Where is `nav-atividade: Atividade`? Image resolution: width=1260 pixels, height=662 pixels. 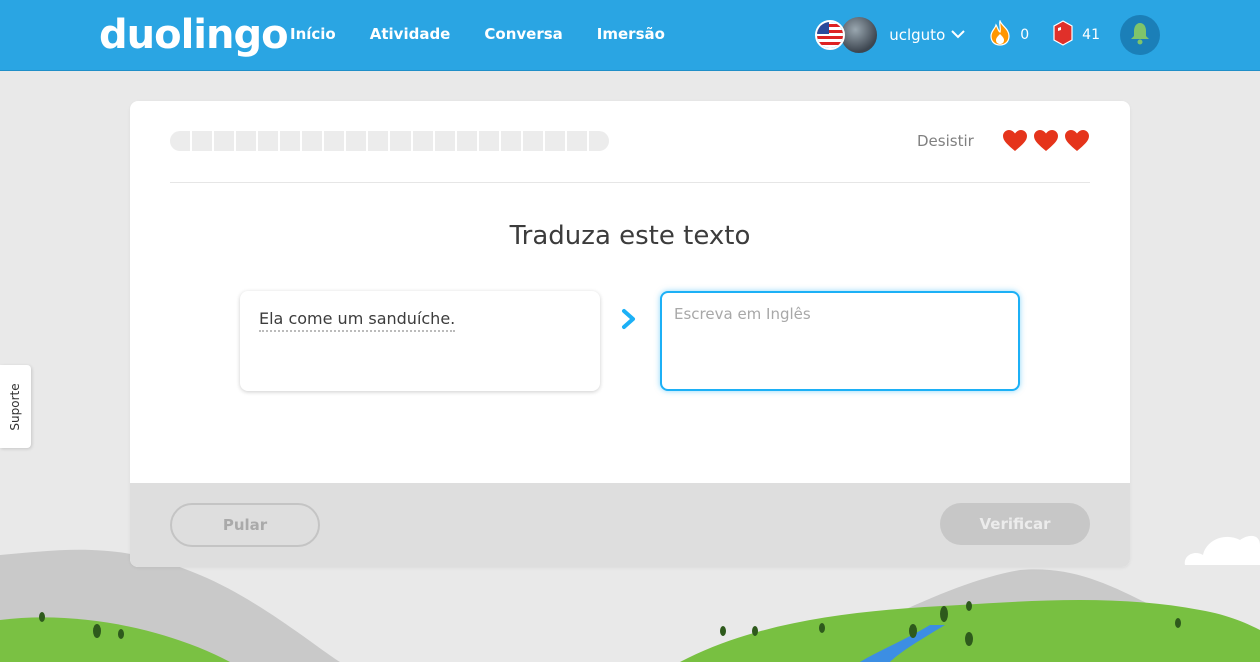 nav-atividade: Atividade is located at coordinates (410, 34).